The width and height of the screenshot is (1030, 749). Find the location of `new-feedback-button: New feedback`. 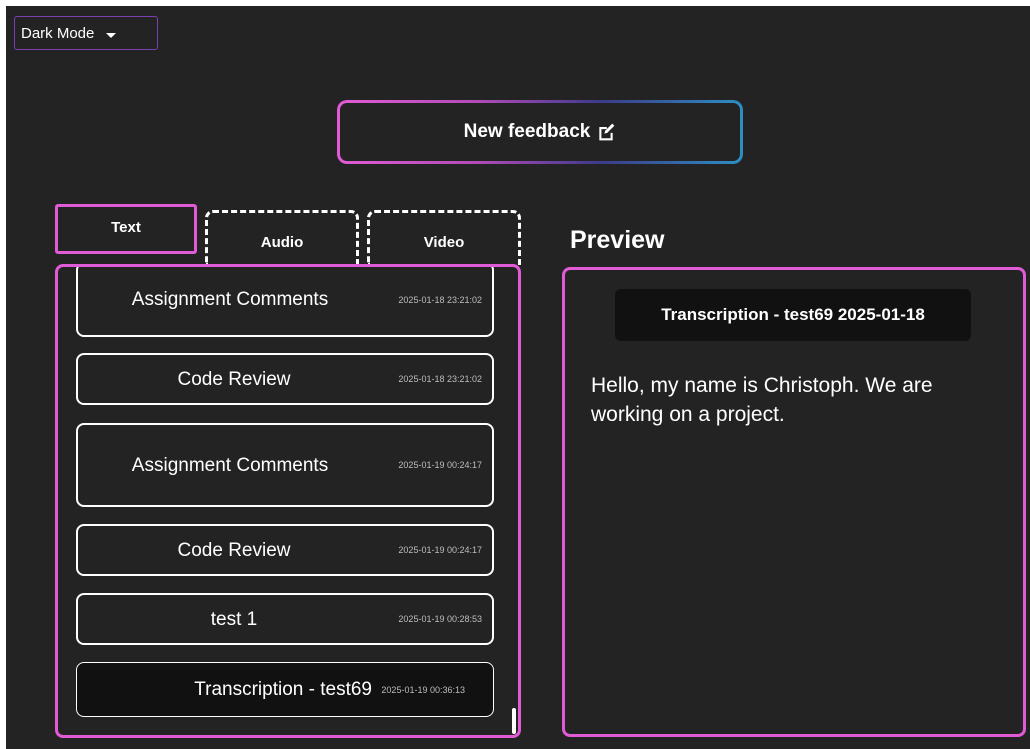

new-feedback-button: New feedback is located at coordinates (540, 132).